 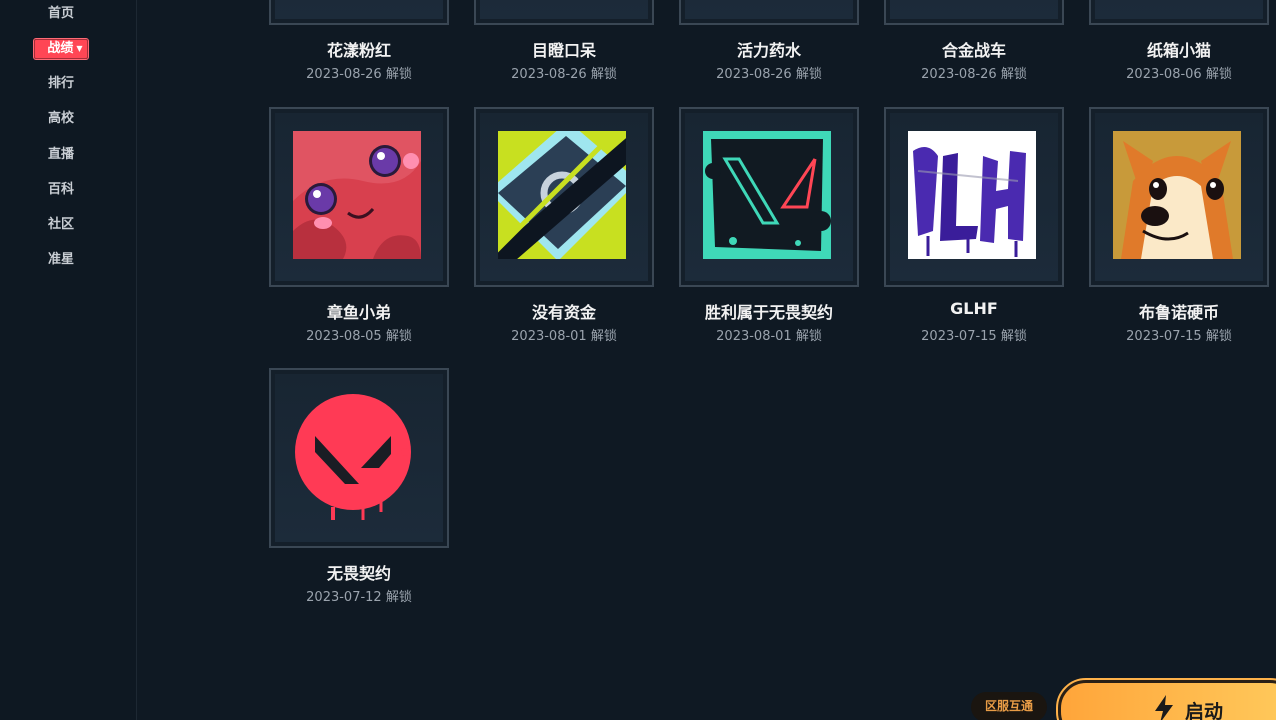 I want to click on nav-item-live: 直播, so click(x=61, y=155).